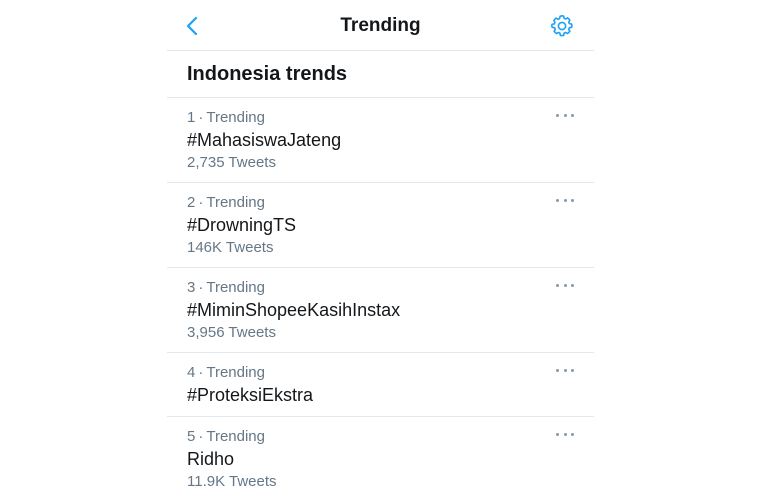 The width and height of the screenshot is (763, 501). Describe the element at coordinates (230, 247) in the screenshot. I see `trend-tweet-count: 146K Tweets` at that location.